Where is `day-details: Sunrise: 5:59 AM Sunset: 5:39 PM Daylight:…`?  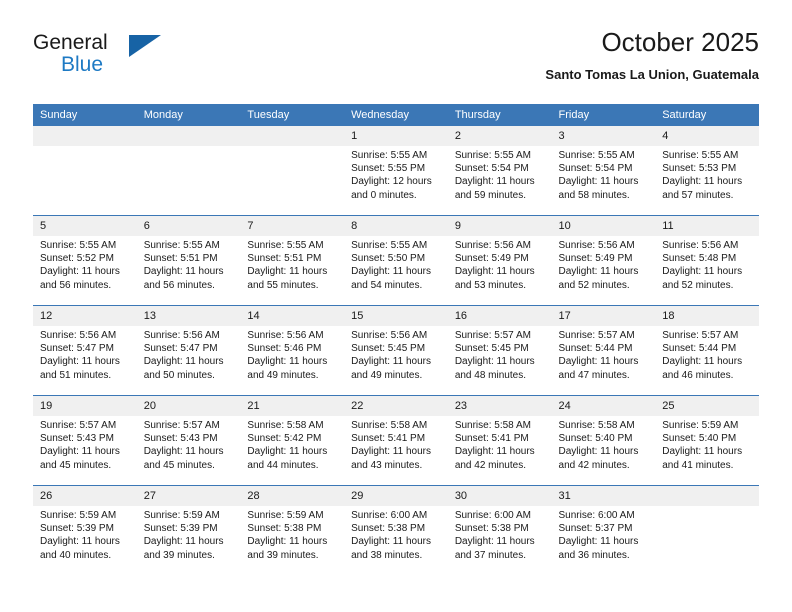 day-details: Sunrise: 5:59 AM Sunset: 5:39 PM Daylight:… is located at coordinates (85, 534).